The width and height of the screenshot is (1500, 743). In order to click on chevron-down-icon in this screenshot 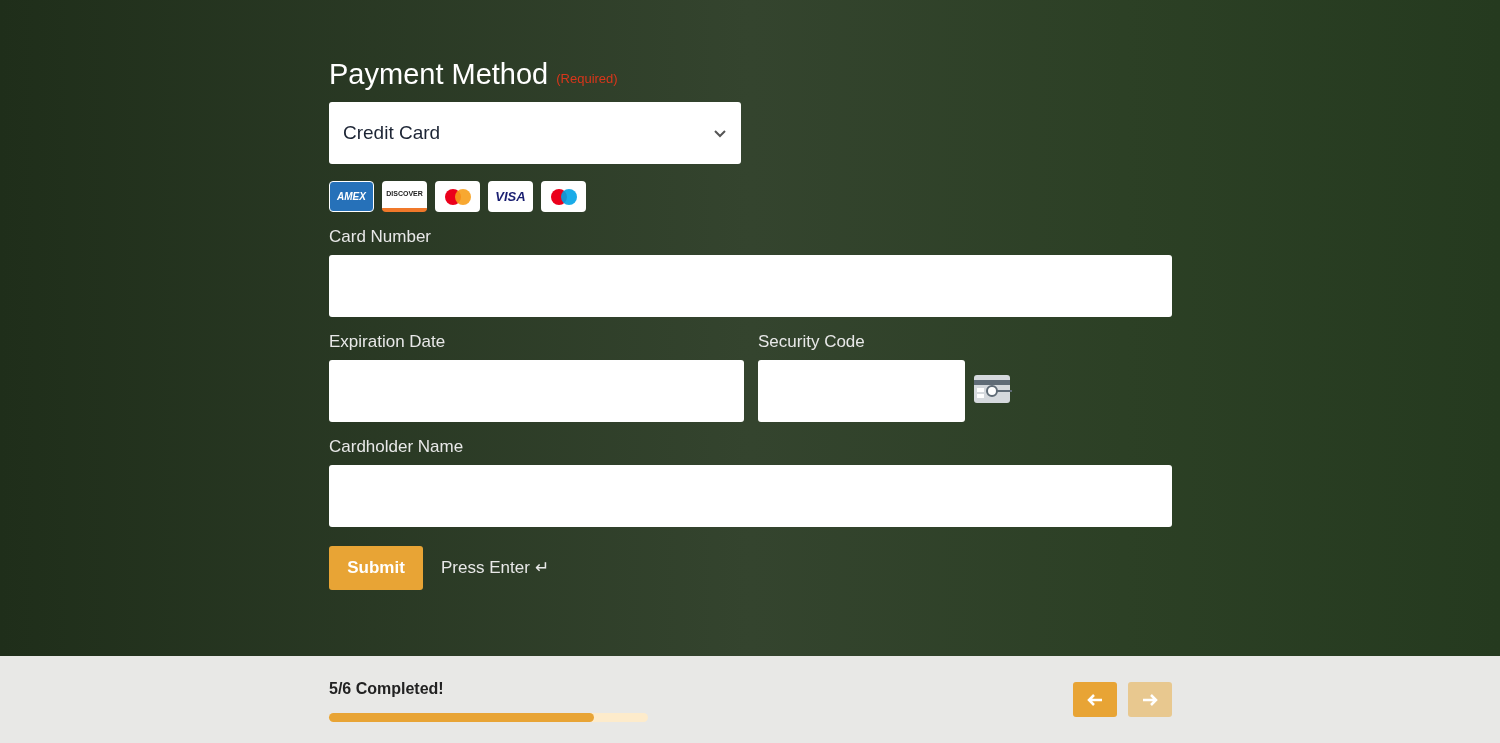, I will do `click(720, 133)`.